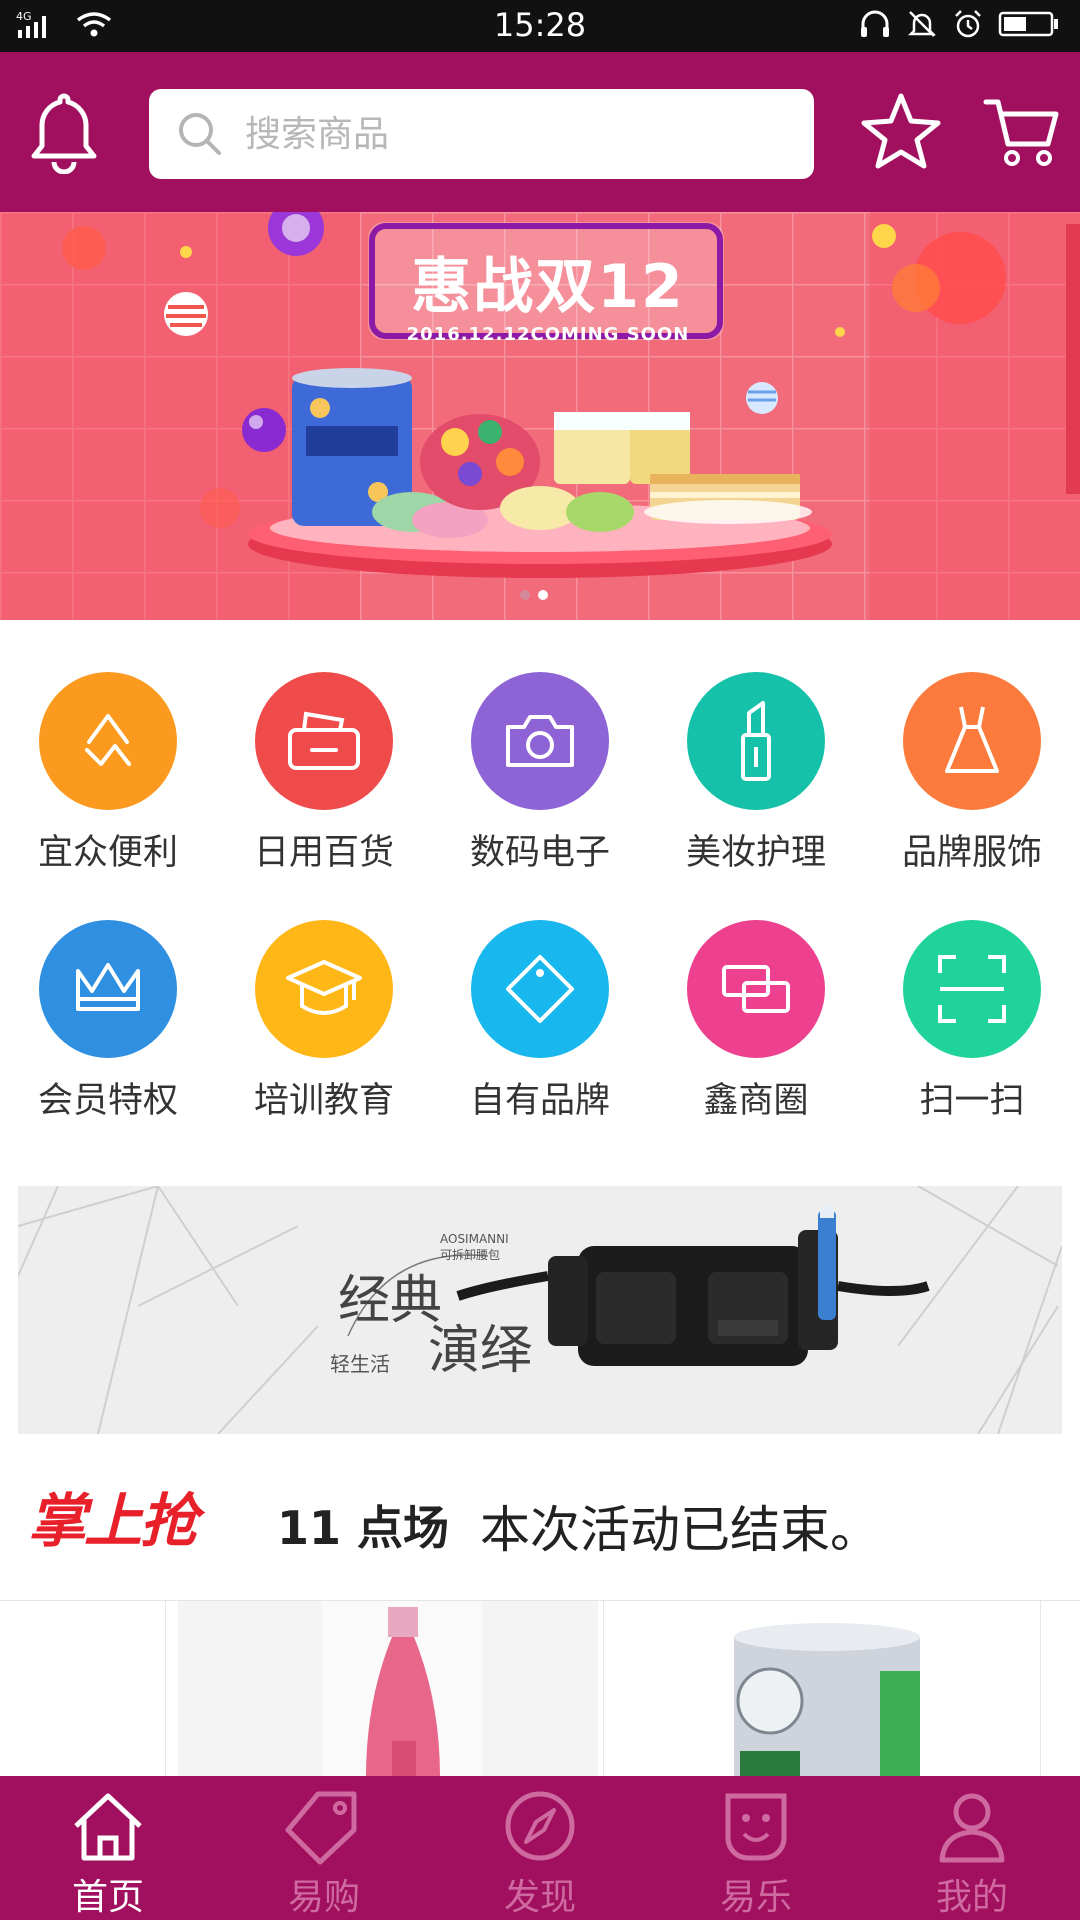  What do you see at coordinates (540, 1826) in the screenshot?
I see `compass-icon` at bounding box center [540, 1826].